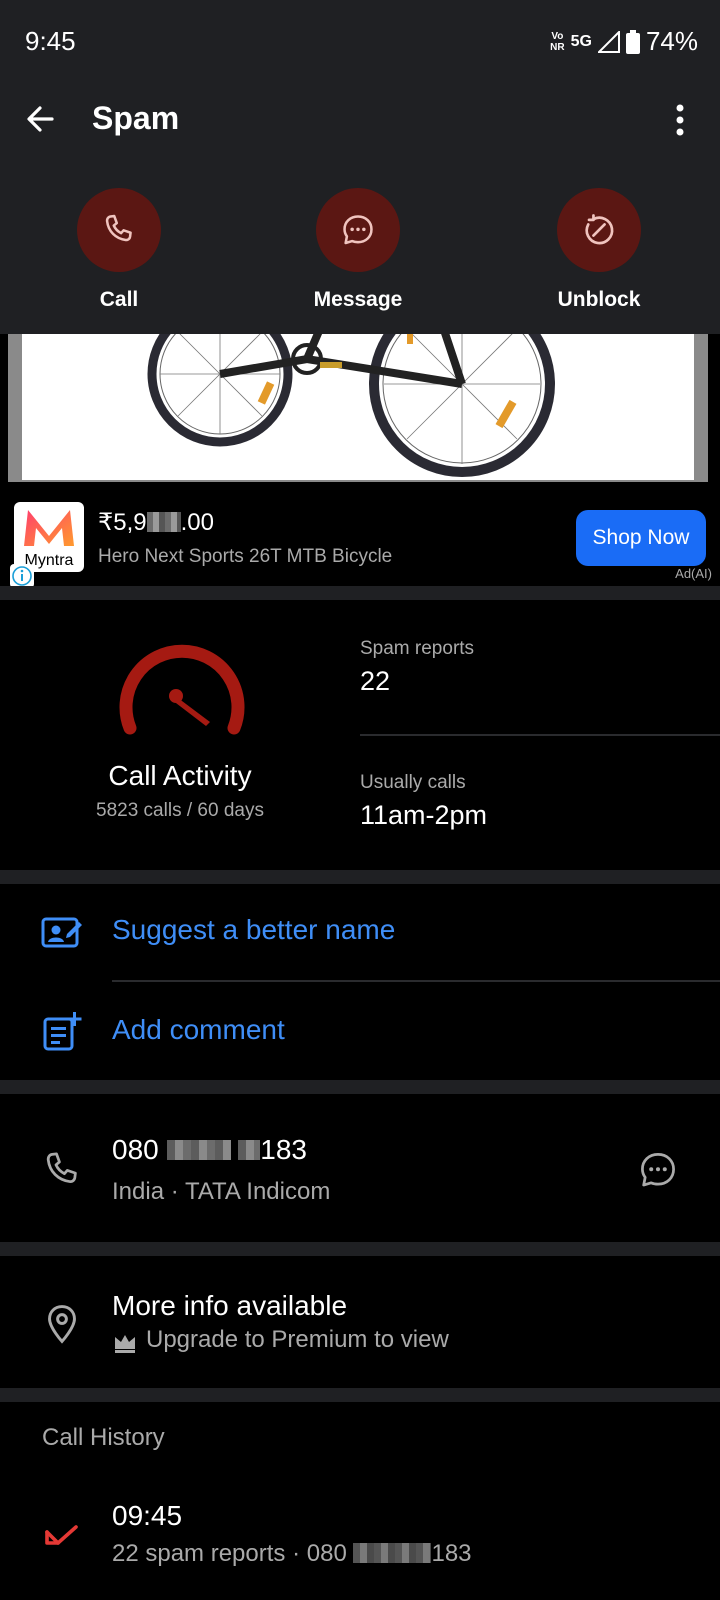 The height and width of the screenshot is (1600, 720). What do you see at coordinates (136, 118) in the screenshot?
I see `page-title: Spam` at bounding box center [136, 118].